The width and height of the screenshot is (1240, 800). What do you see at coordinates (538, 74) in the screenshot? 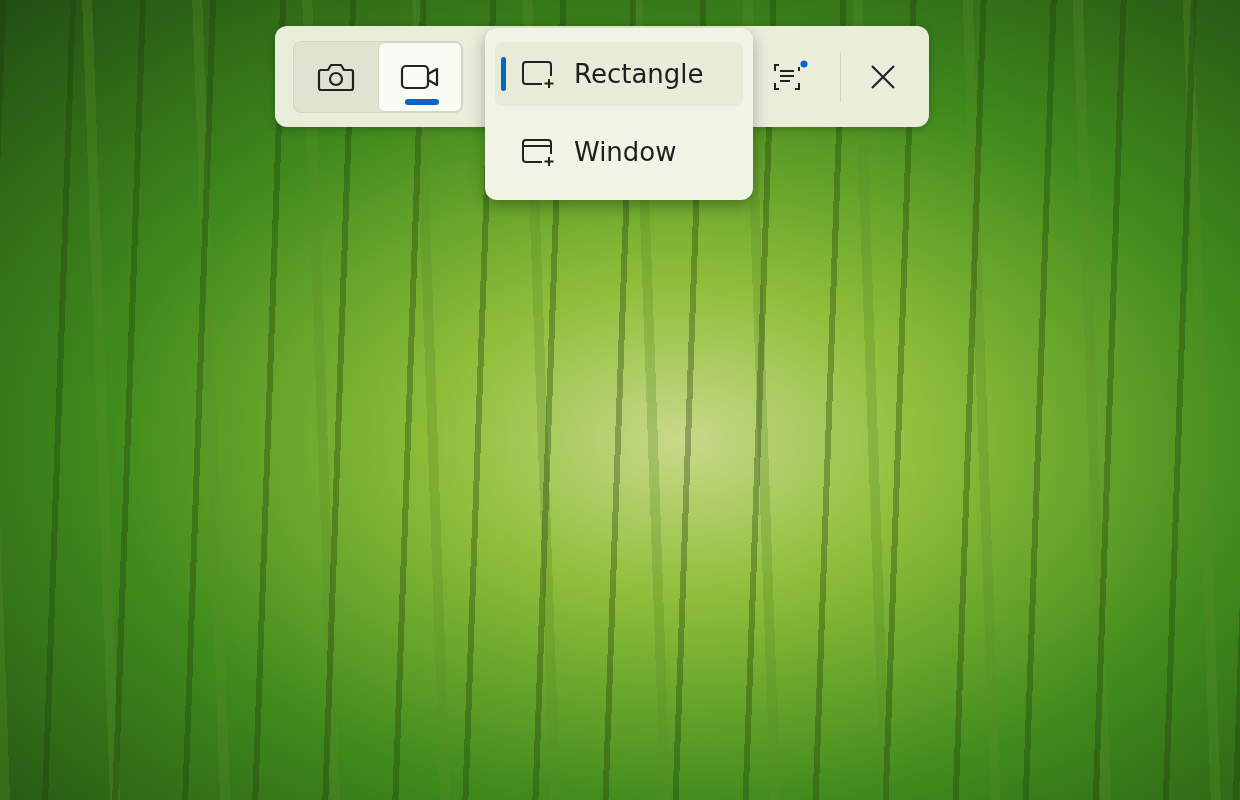
I see `rectangle-add-icon` at bounding box center [538, 74].